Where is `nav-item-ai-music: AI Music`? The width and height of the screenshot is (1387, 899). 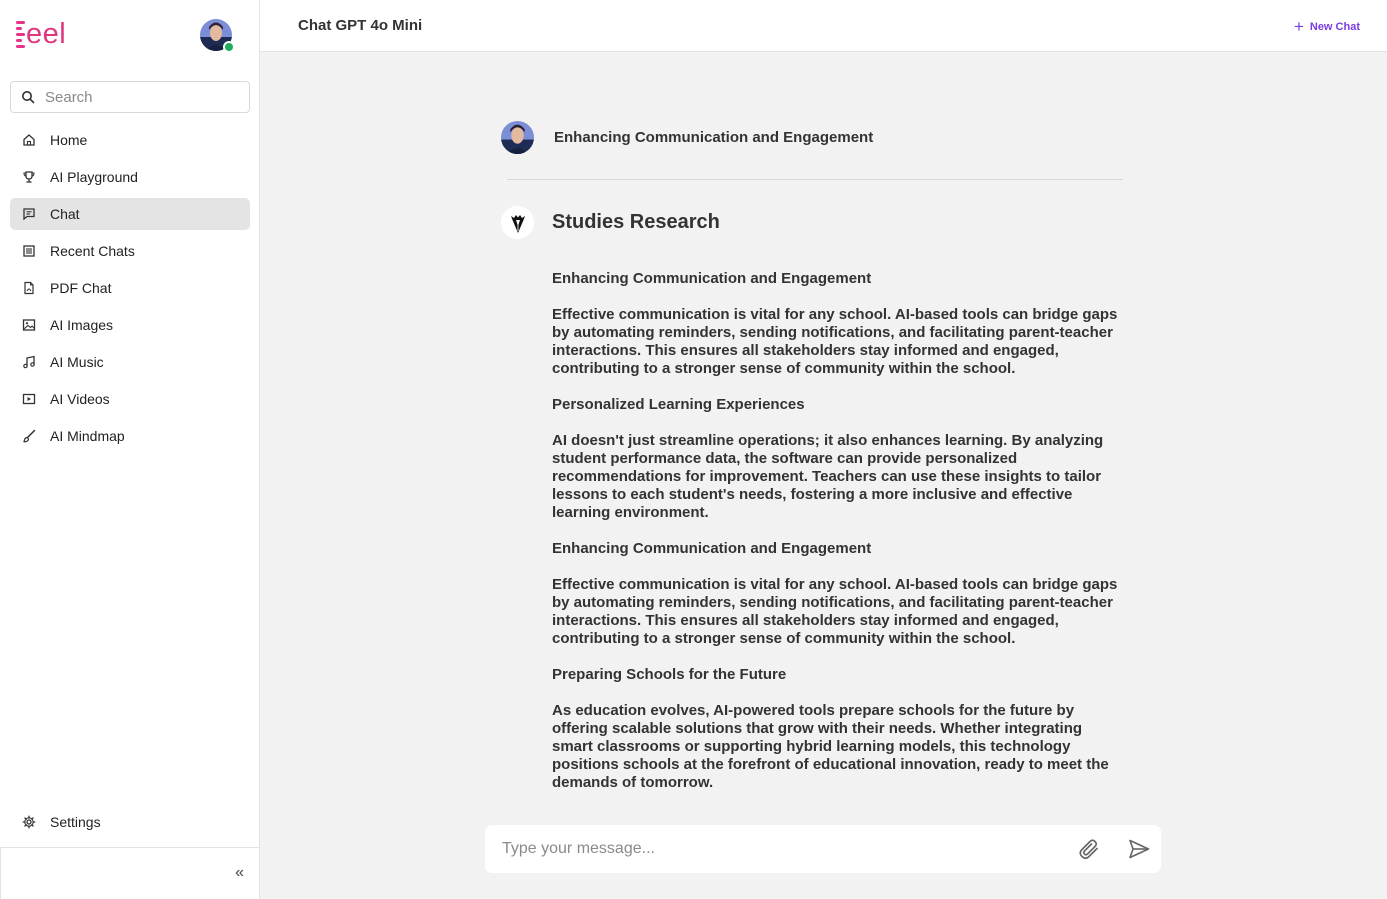
nav-item-ai-music: AI Music is located at coordinates (130, 362).